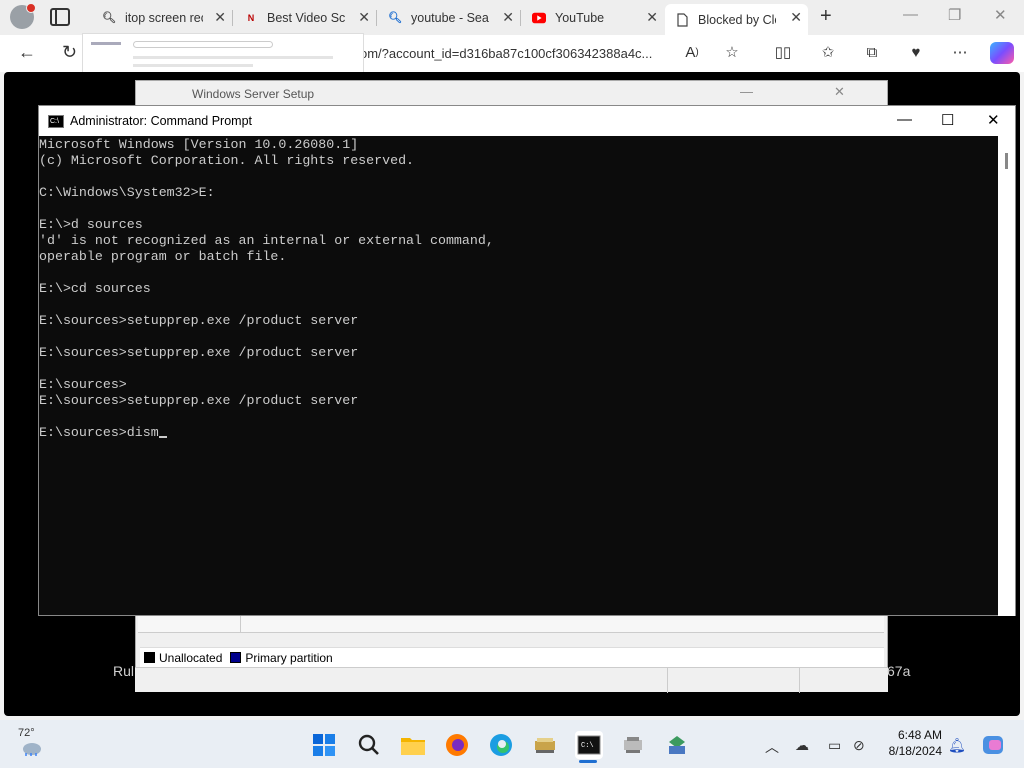 This screenshot has height=768, width=1024. Describe the element at coordinates (95, 288) in the screenshot. I see `console-line: E:\>cd sources` at that location.